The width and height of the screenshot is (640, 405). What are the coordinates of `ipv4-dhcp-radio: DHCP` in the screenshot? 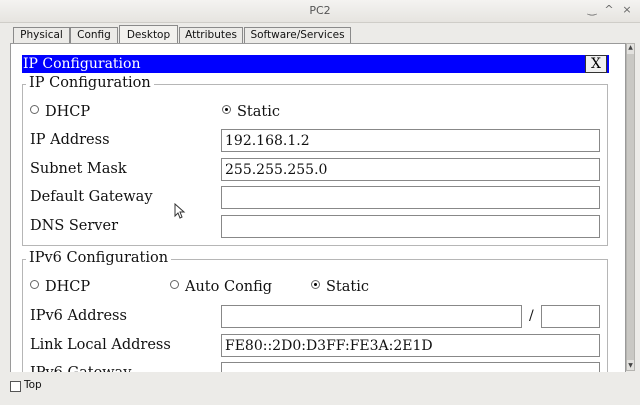 It's located at (60, 112).